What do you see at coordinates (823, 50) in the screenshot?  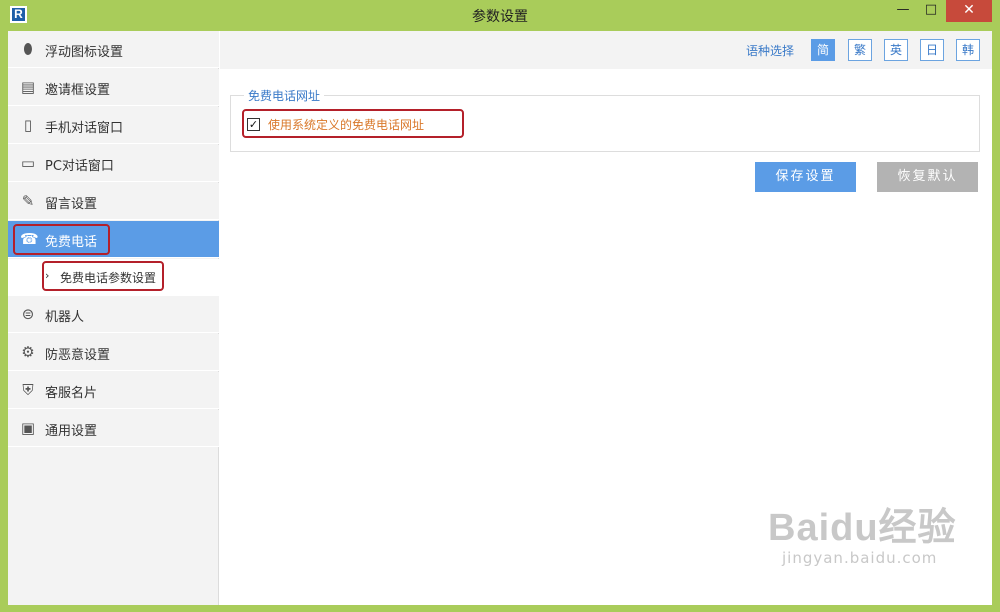 I see `lang-simplified-button: 简` at bounding box center [823, 50].